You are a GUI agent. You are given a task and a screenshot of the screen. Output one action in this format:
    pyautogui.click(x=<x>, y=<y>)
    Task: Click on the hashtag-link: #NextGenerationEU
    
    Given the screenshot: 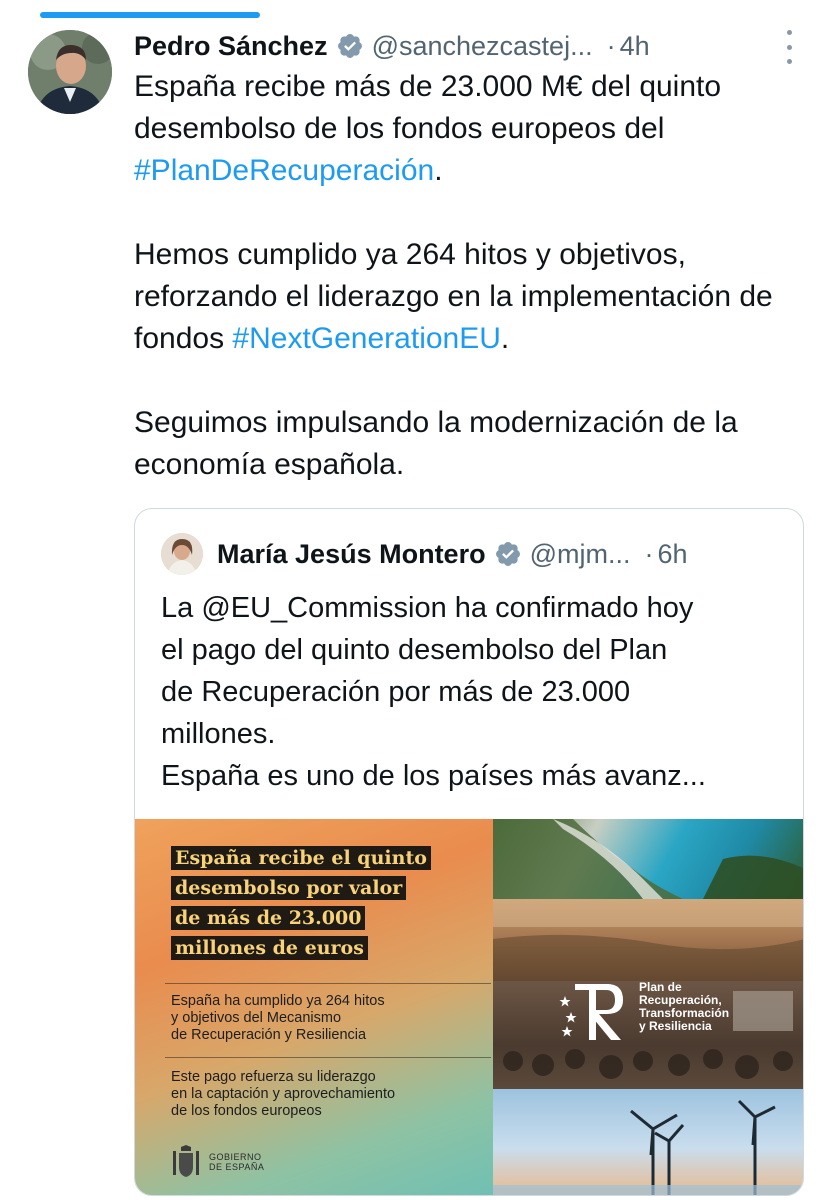 What is the action you would take?
    pyautogui.click(x=366, y=338)
    